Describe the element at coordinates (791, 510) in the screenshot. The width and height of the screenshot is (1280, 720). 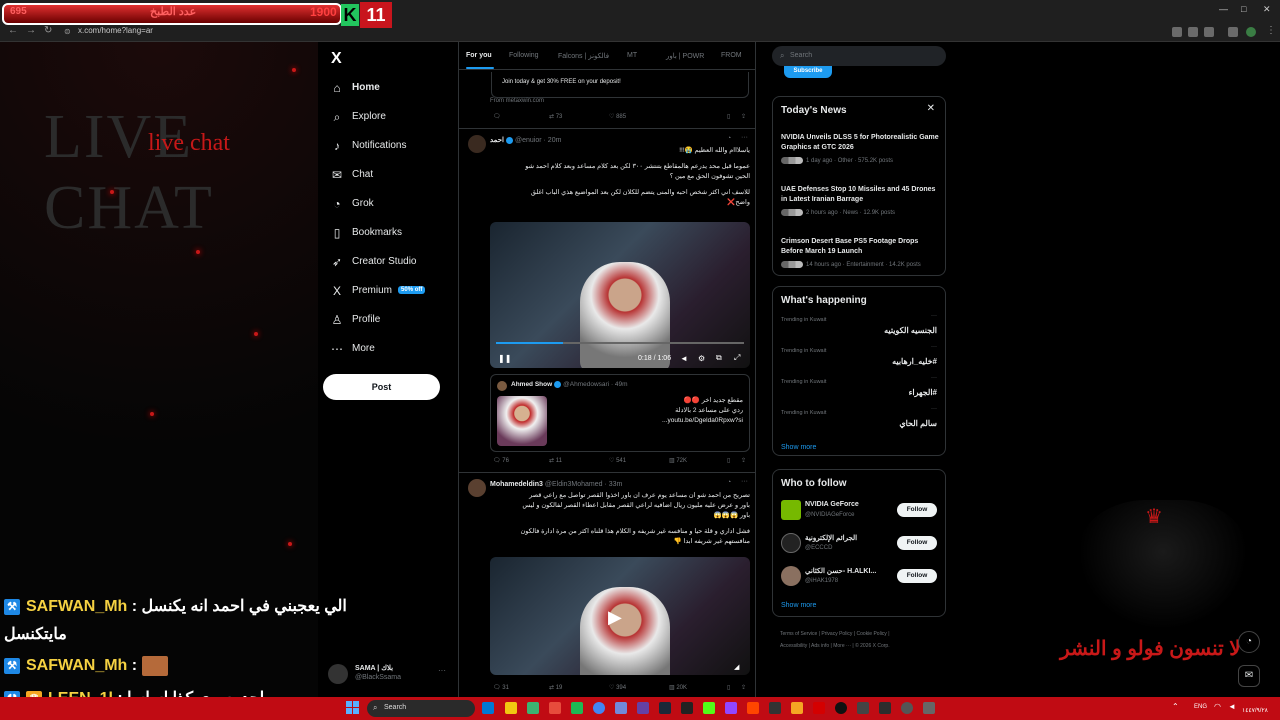
I see `nvidia-logo` at that location.